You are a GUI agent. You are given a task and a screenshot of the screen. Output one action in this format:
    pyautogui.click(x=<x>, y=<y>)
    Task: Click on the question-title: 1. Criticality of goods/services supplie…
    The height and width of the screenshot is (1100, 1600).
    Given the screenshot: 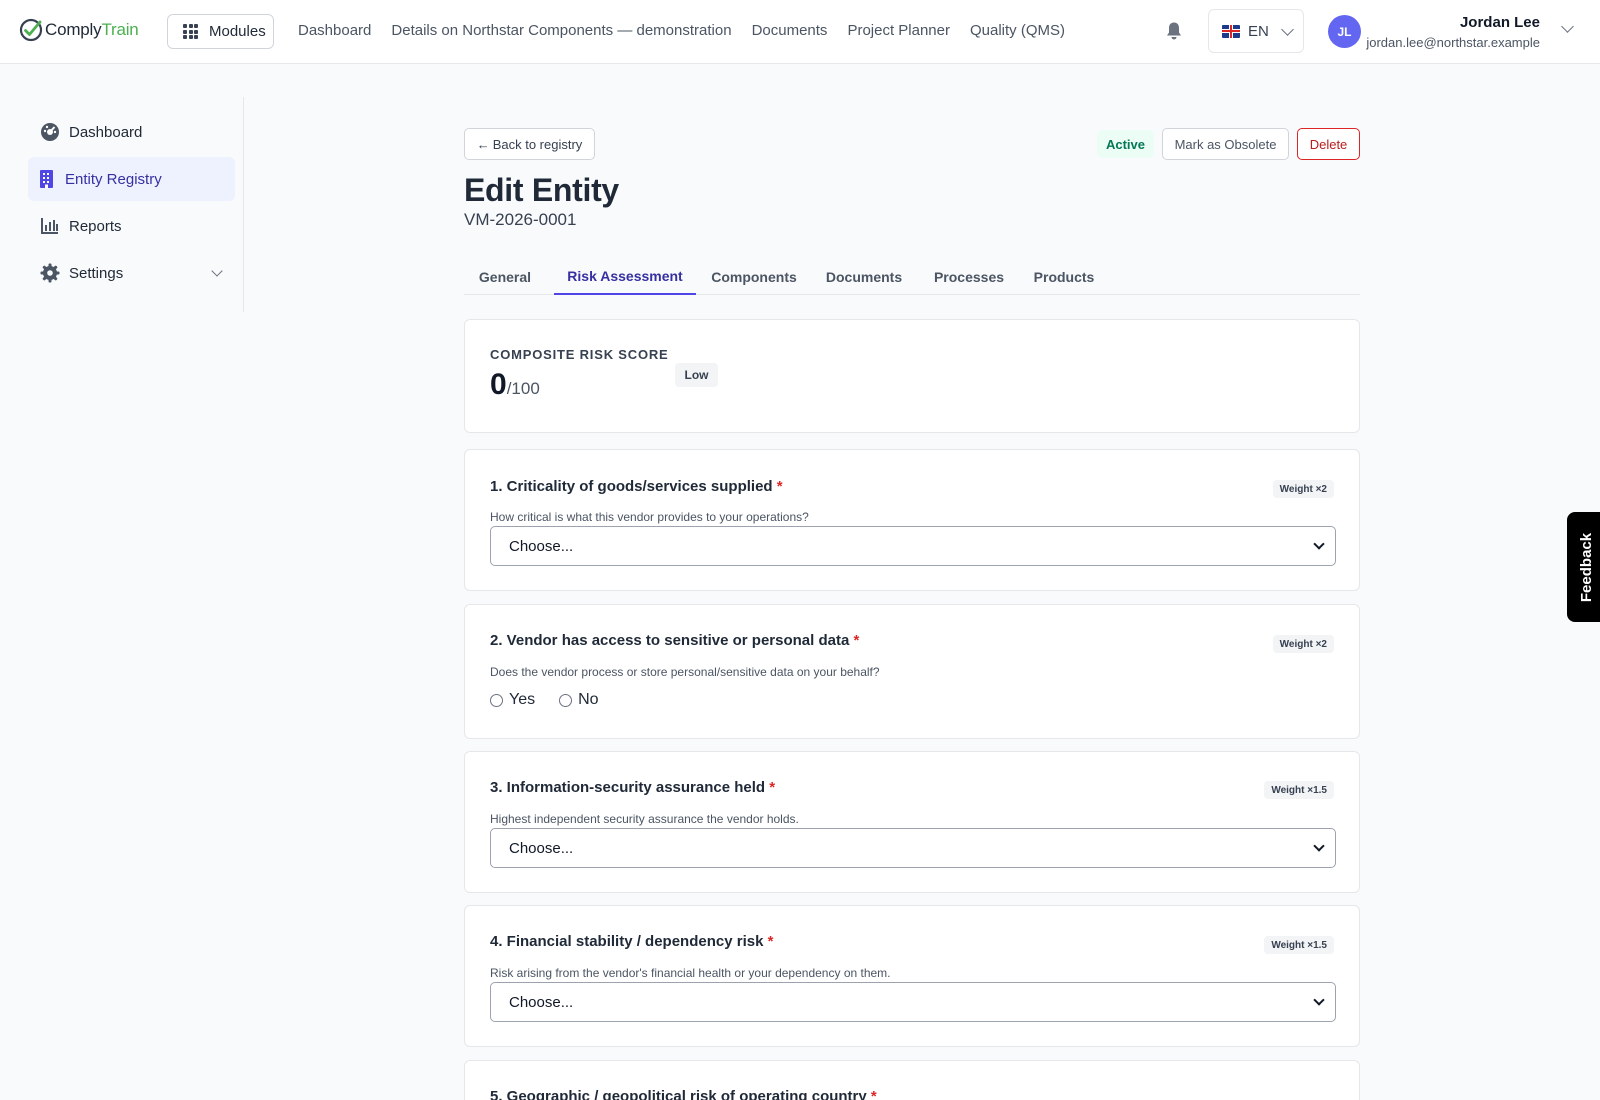 What is the action you would take?
    pyautogui.click(x=636, y=486)
    